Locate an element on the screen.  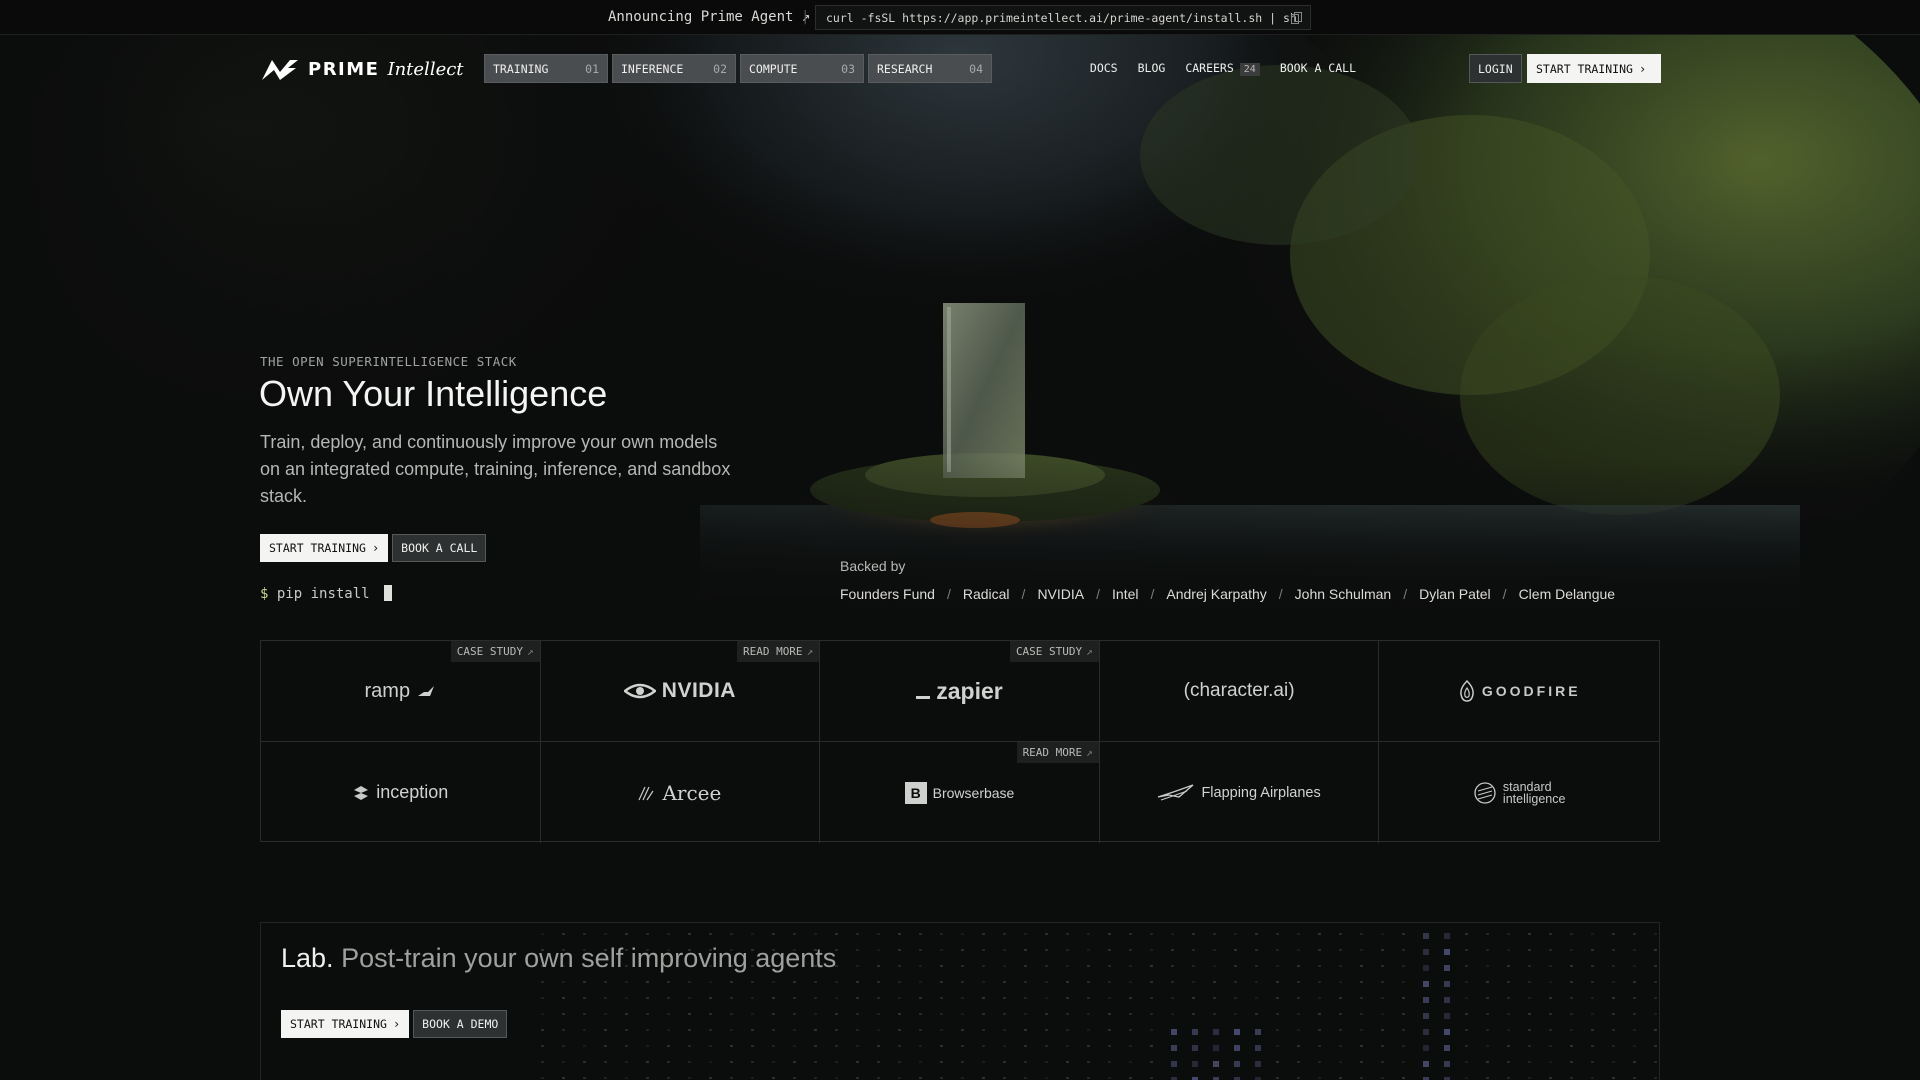
logo-cell-nvidia: READ MORE ↗ NVIDIA is located at coordinates (680, 691).